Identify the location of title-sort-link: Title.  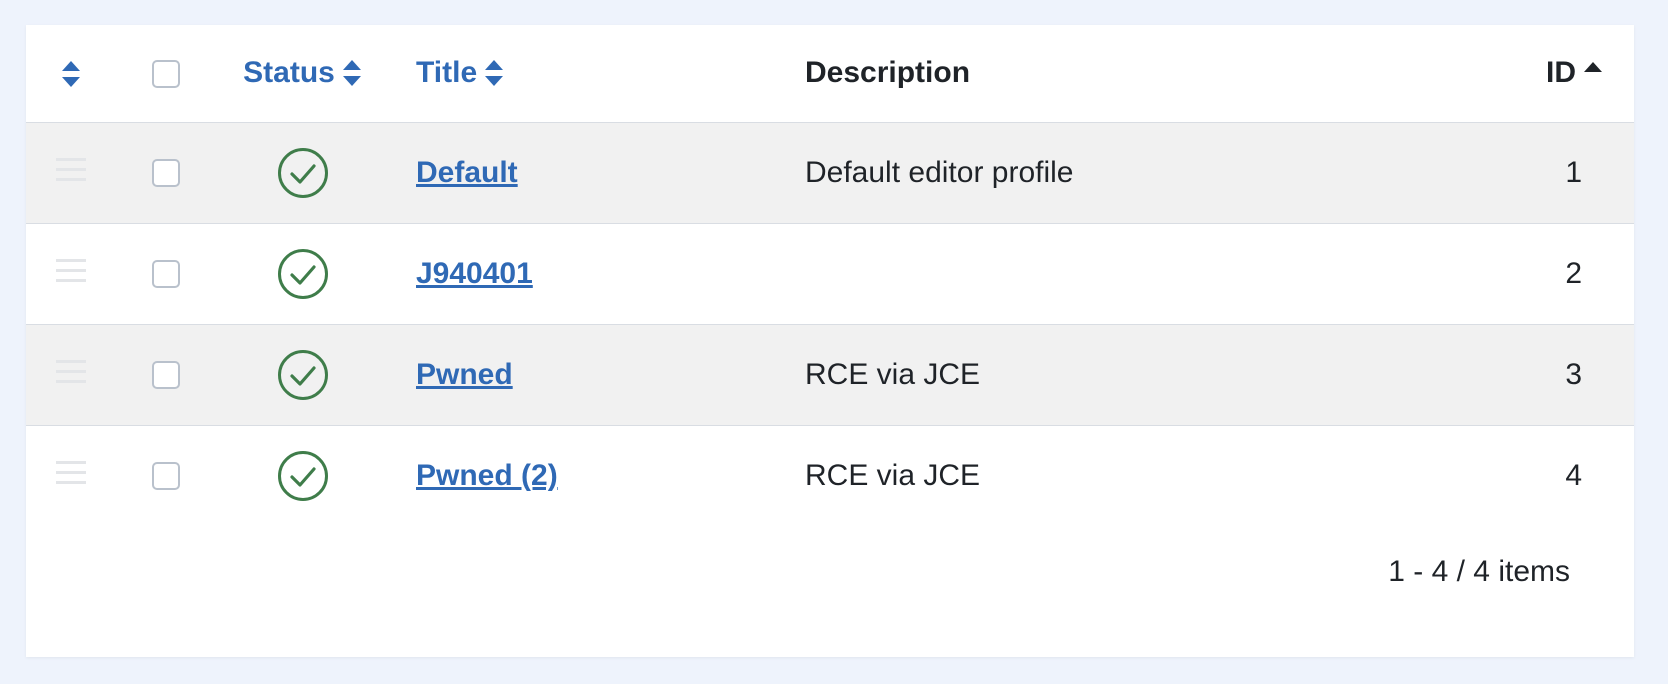
(460, 73).